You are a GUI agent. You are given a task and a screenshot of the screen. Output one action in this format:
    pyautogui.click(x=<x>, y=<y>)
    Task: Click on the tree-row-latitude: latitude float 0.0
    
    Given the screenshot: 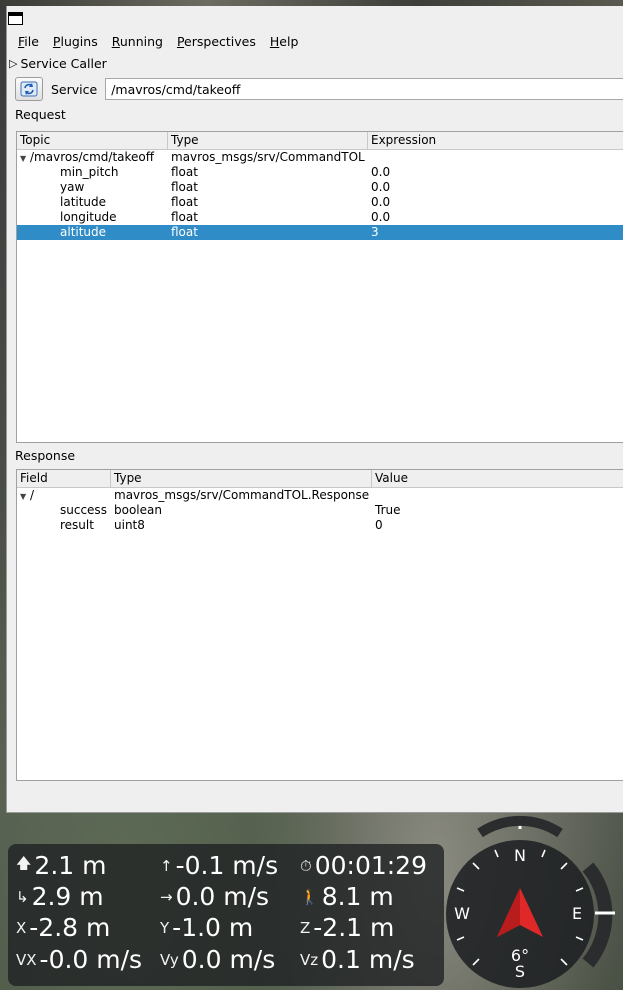 What is the action you would take?
    pyautogui.click(x=320, y=202)
    